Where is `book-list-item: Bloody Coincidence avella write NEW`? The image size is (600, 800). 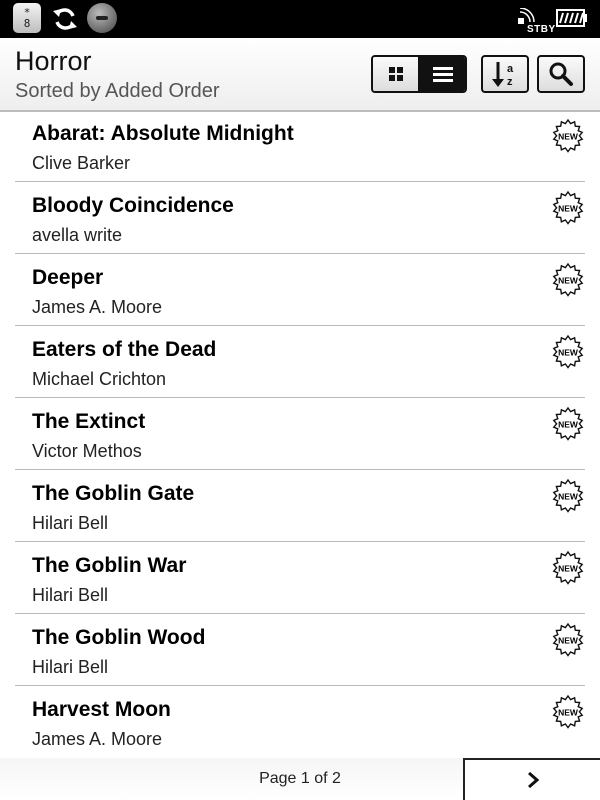 book-list-item: Bloody Coincidence avella write NEW is located at coordinates (300, 218).